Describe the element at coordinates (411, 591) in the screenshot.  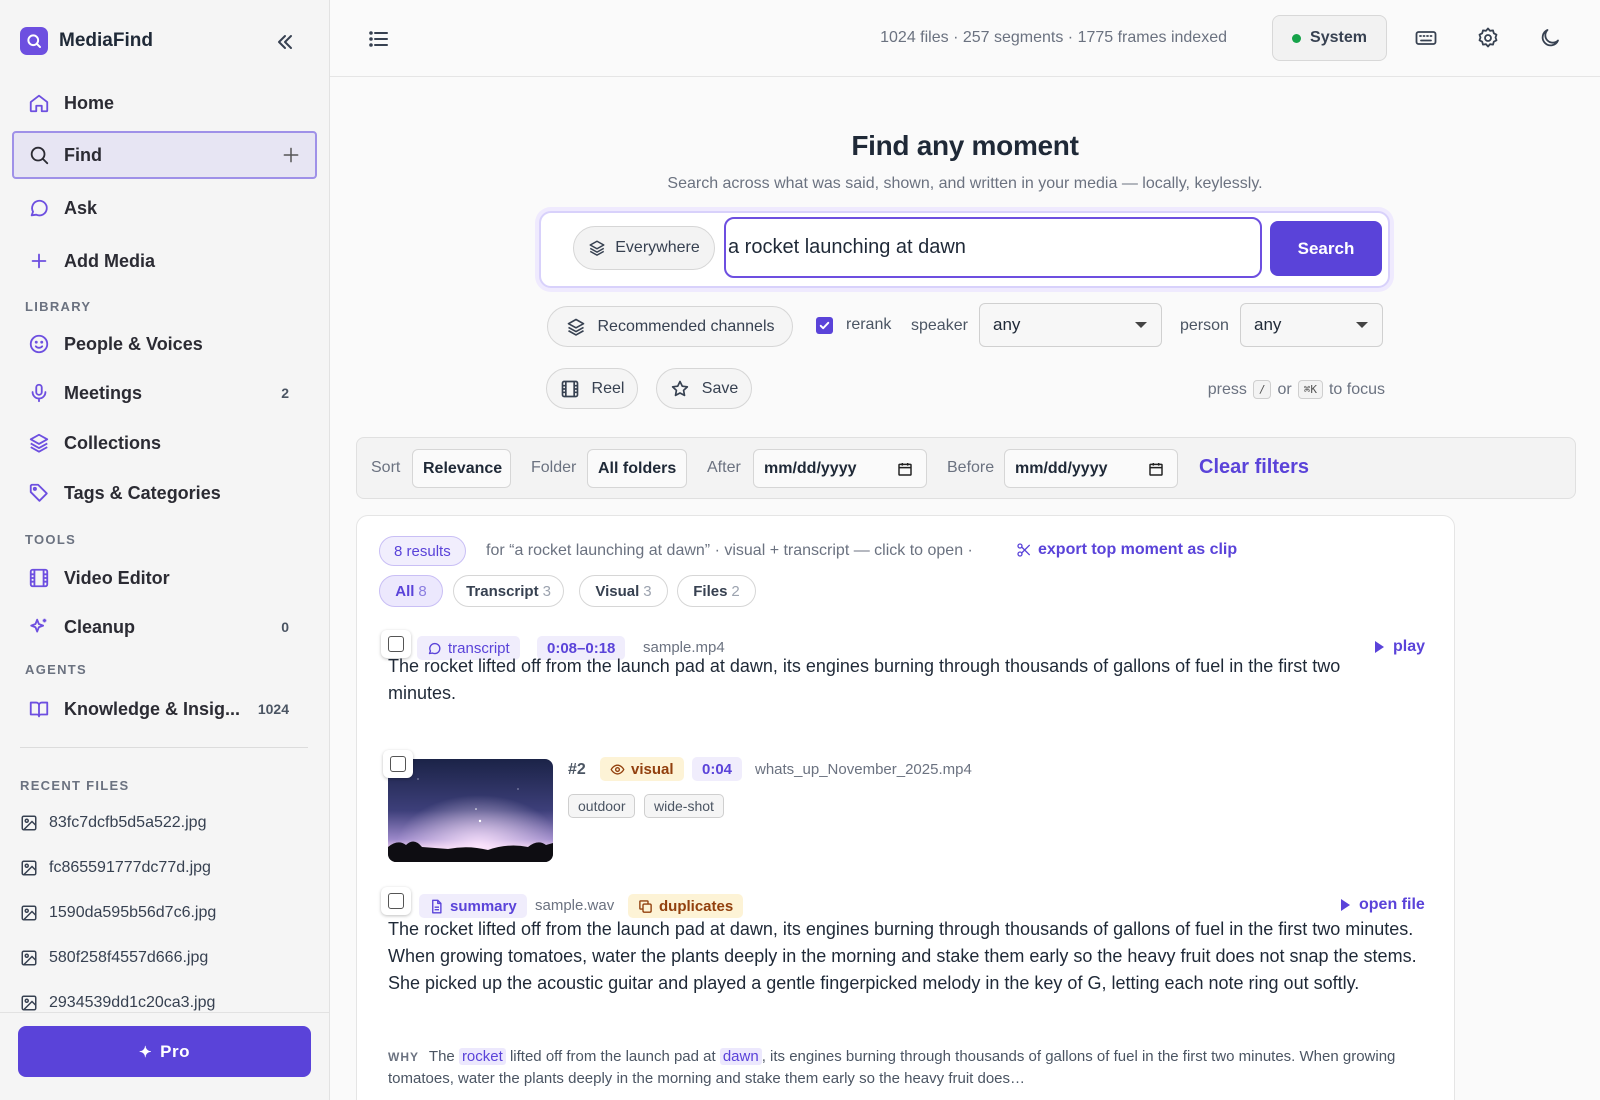
I see `tab-all: All 8` at that location.